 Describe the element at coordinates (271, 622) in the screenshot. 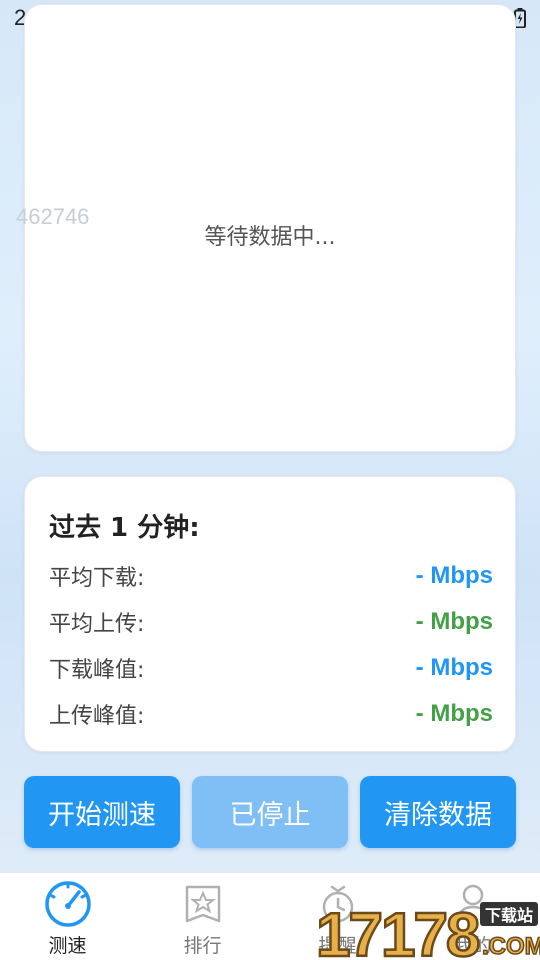

I see `stat-row-avg-upload: 平均上传: - Mbps` at that location.